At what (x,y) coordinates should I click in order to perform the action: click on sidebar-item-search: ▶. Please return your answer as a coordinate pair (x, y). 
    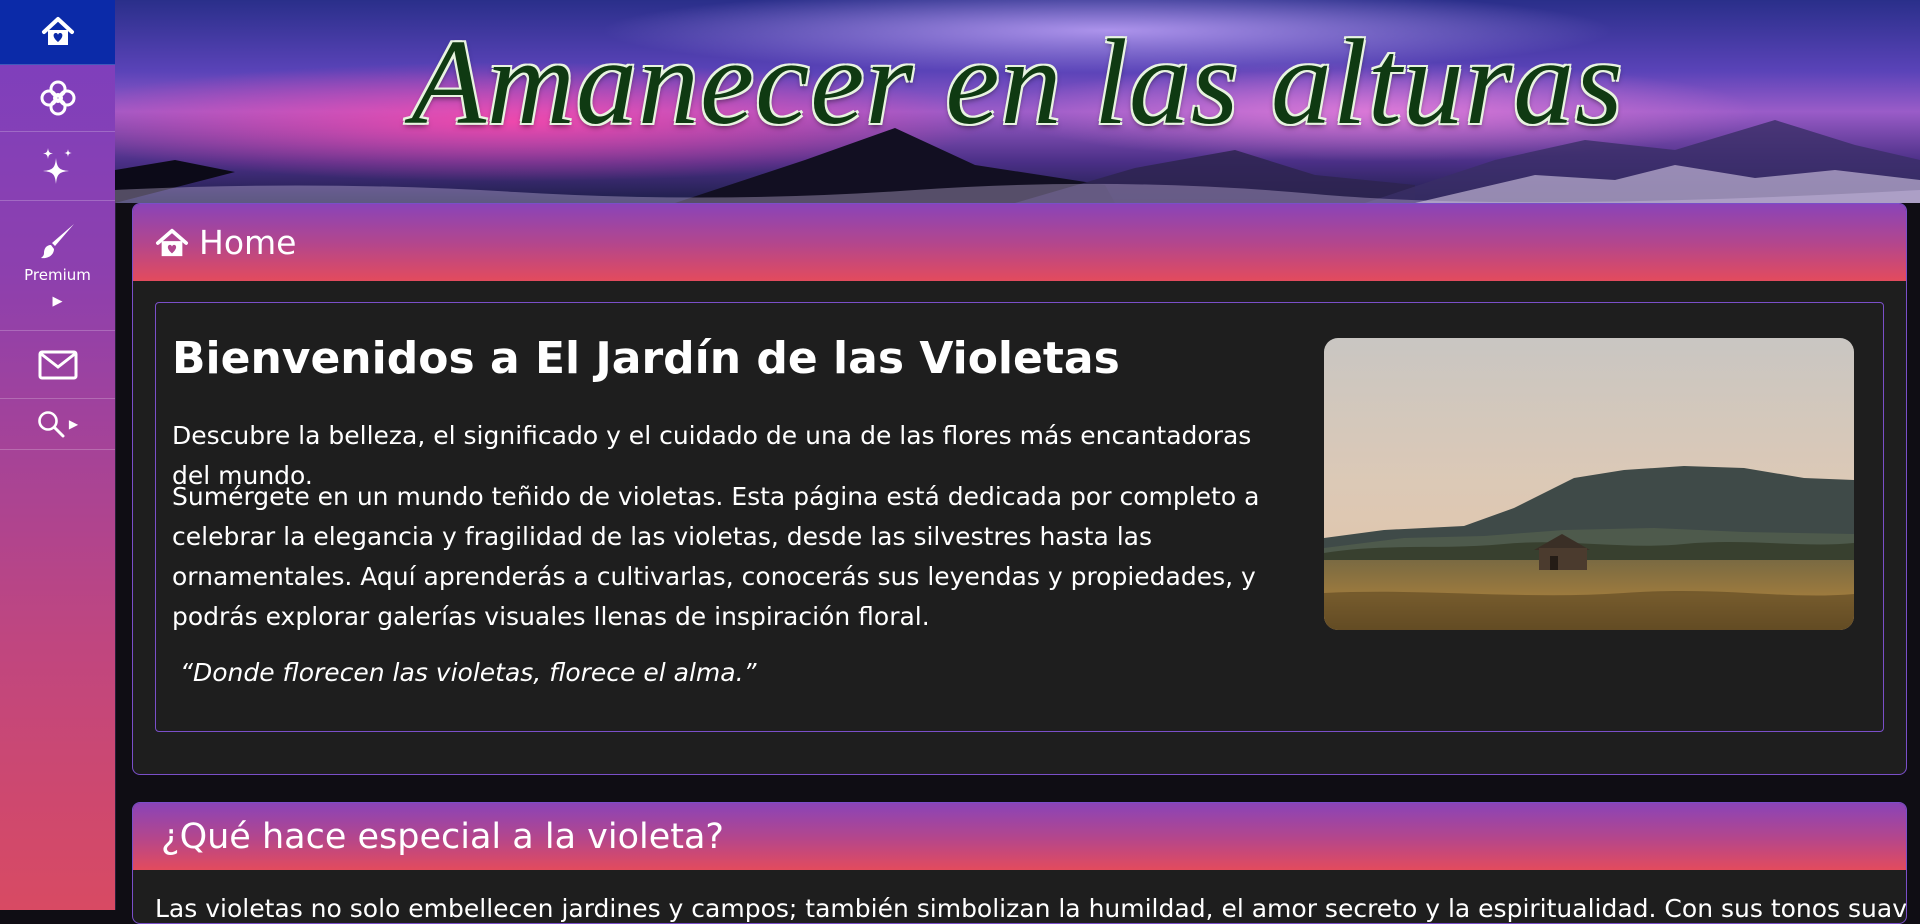
    Looking at the image, I should click on (57, 424).